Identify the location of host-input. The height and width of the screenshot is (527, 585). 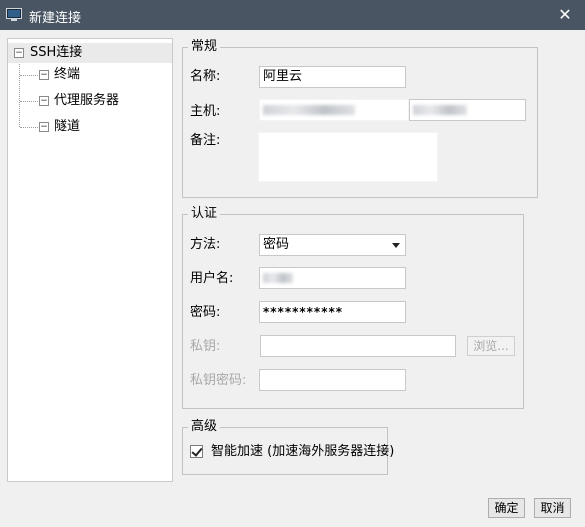
(334, 110).